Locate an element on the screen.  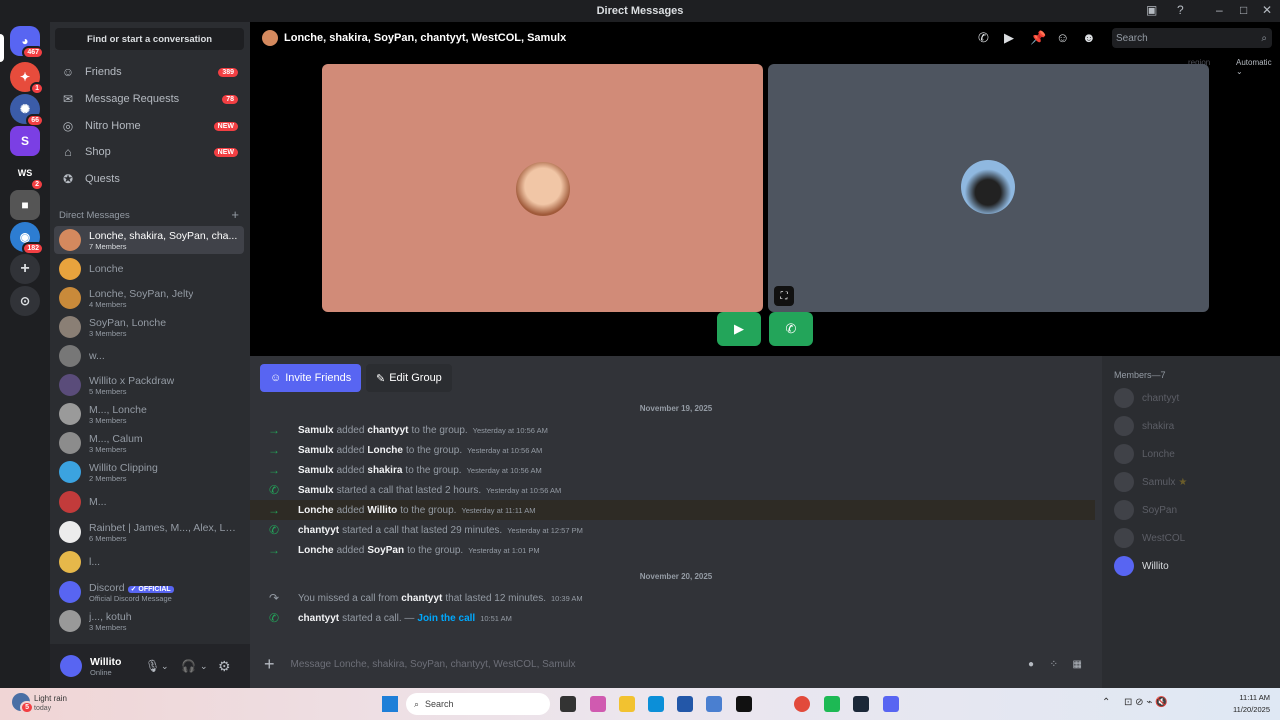
create-dm-icon: + is located at coordinates (235, 214).